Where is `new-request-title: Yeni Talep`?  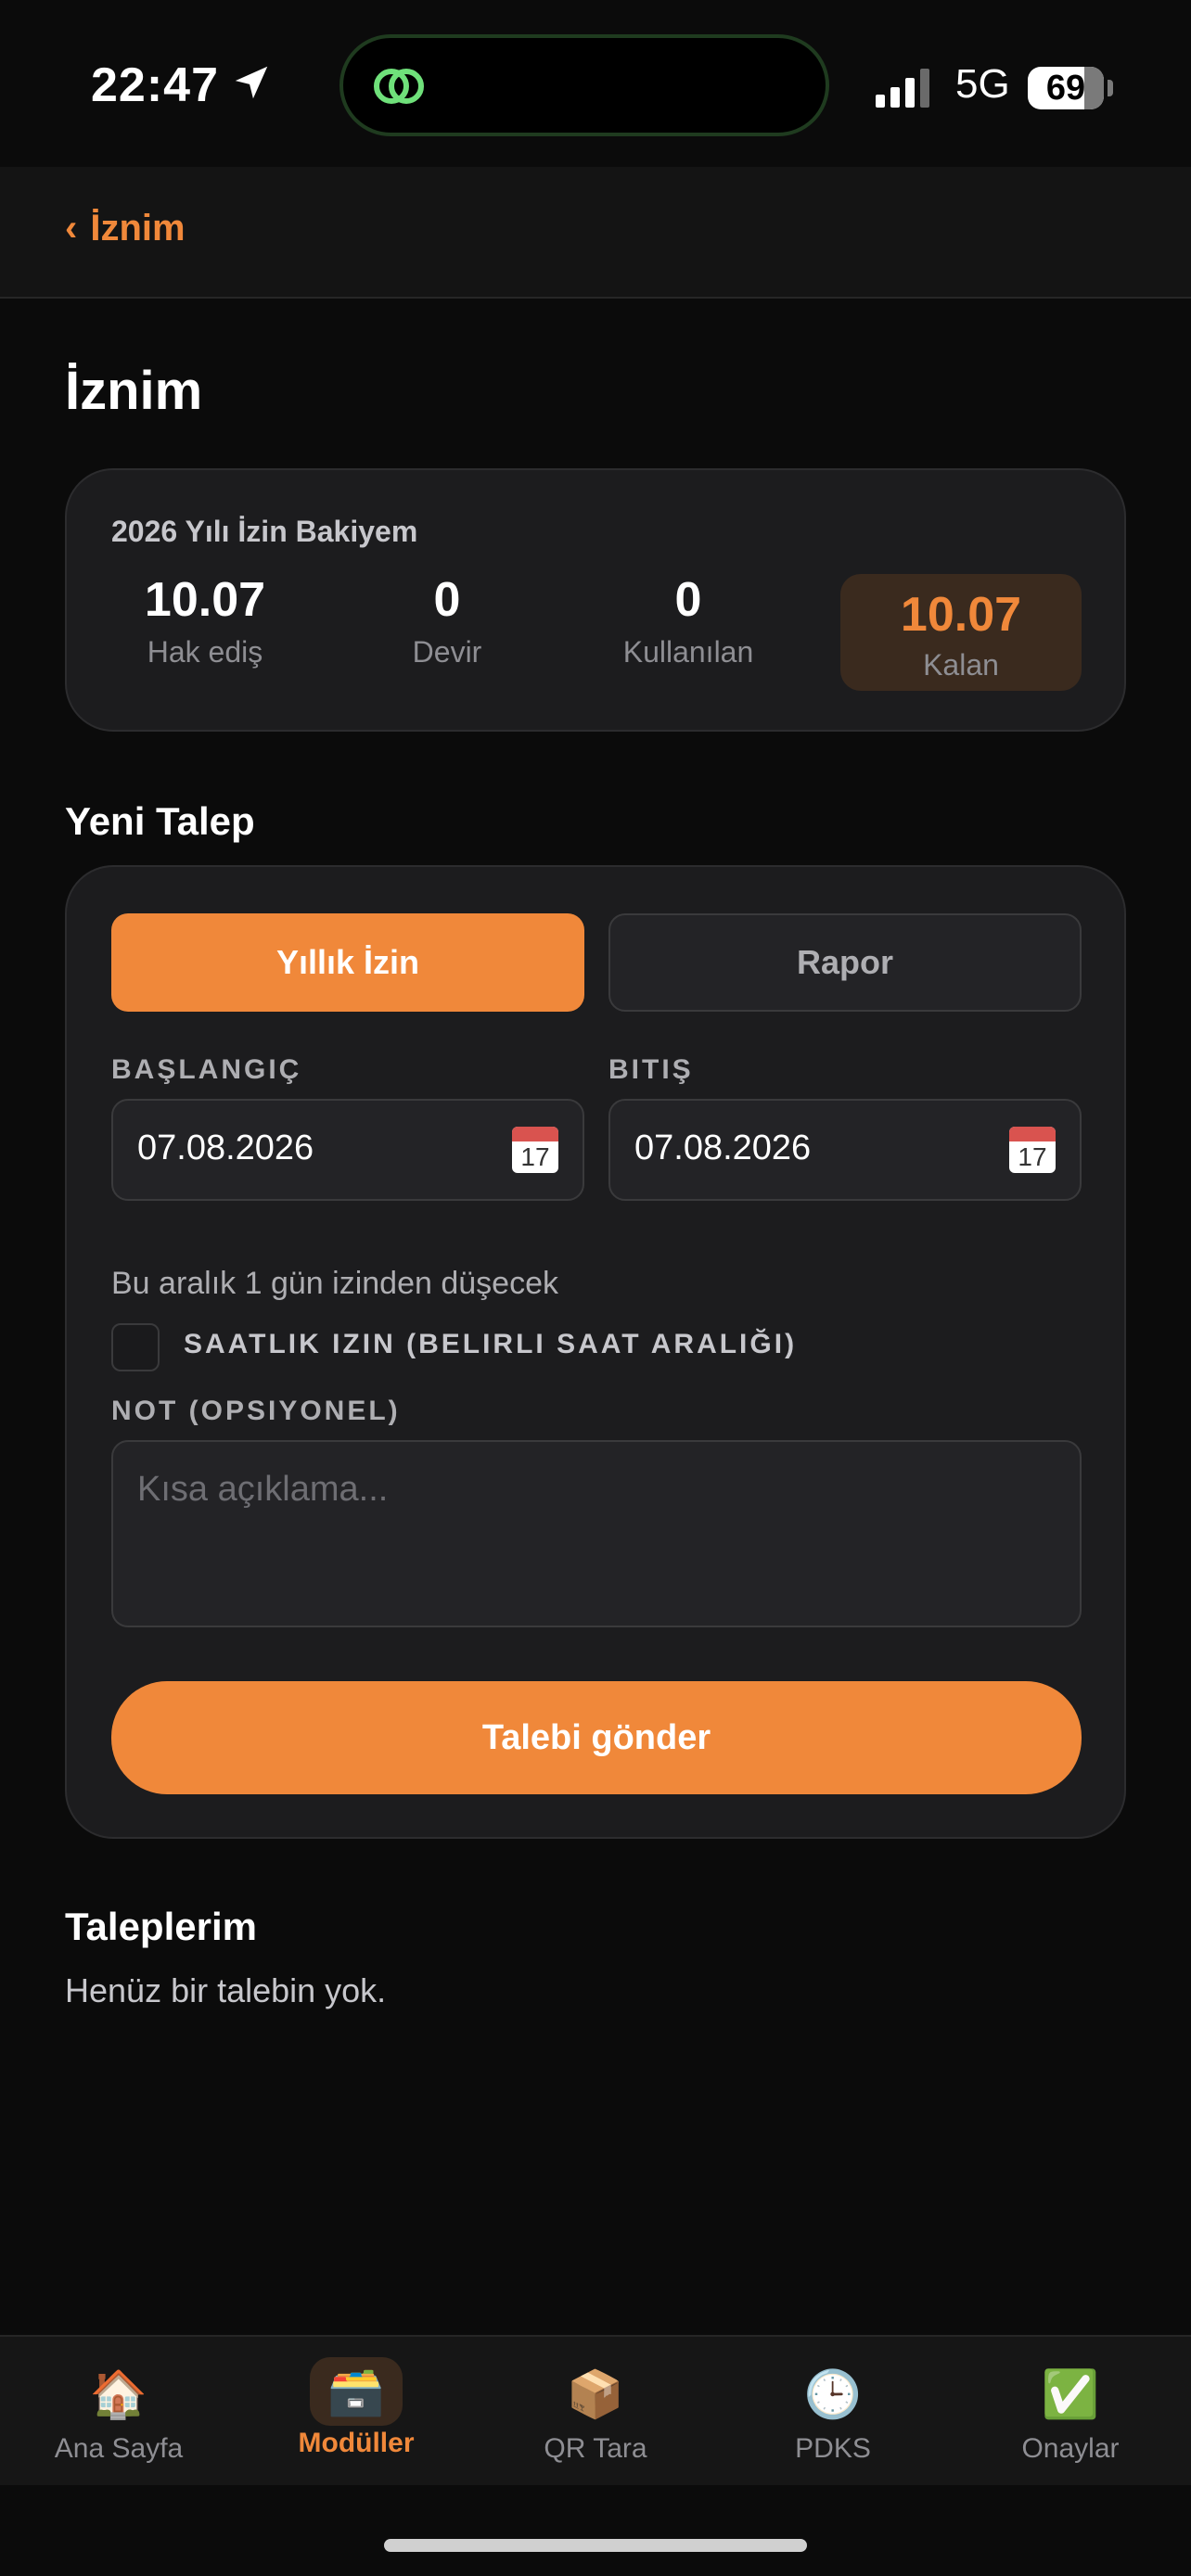
new-request-title: Yeni Talep is located at coordinates (160, 821).